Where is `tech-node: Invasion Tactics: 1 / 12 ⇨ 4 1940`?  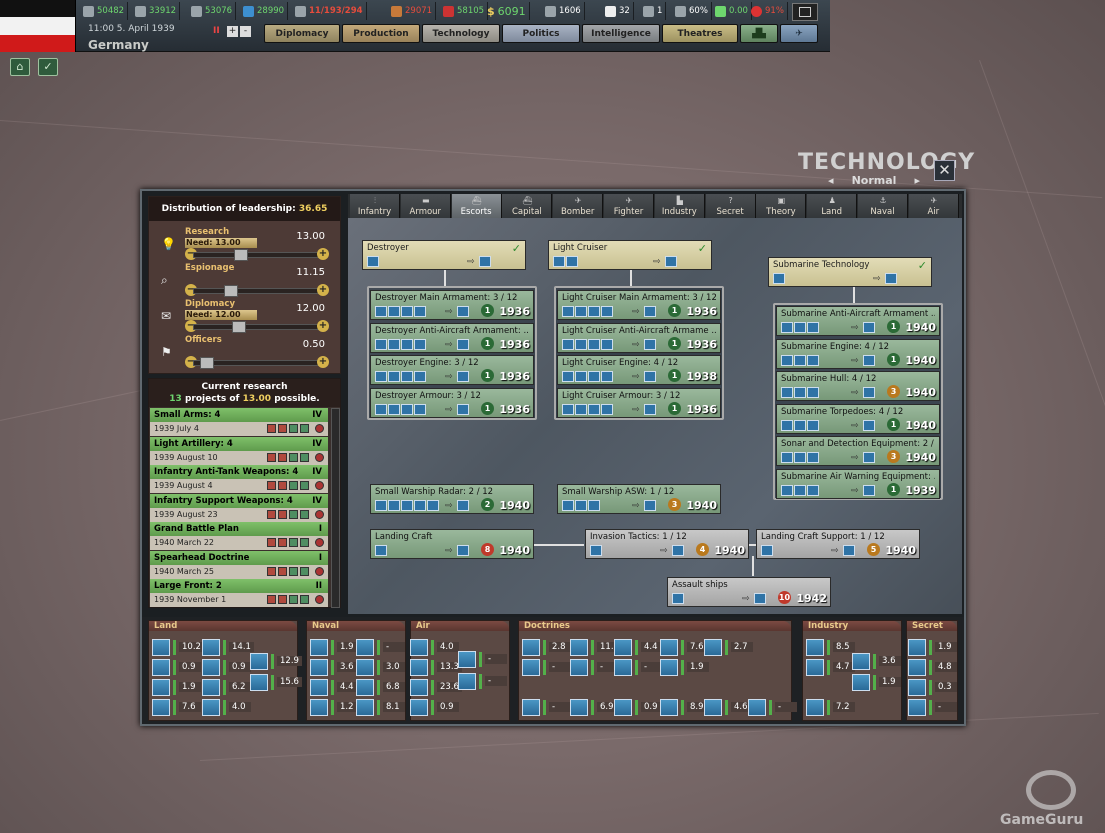 tech-node: Invasion Tactics: 1 / 12 ⇨ 4 1940 is located at coordinates (667, 544).